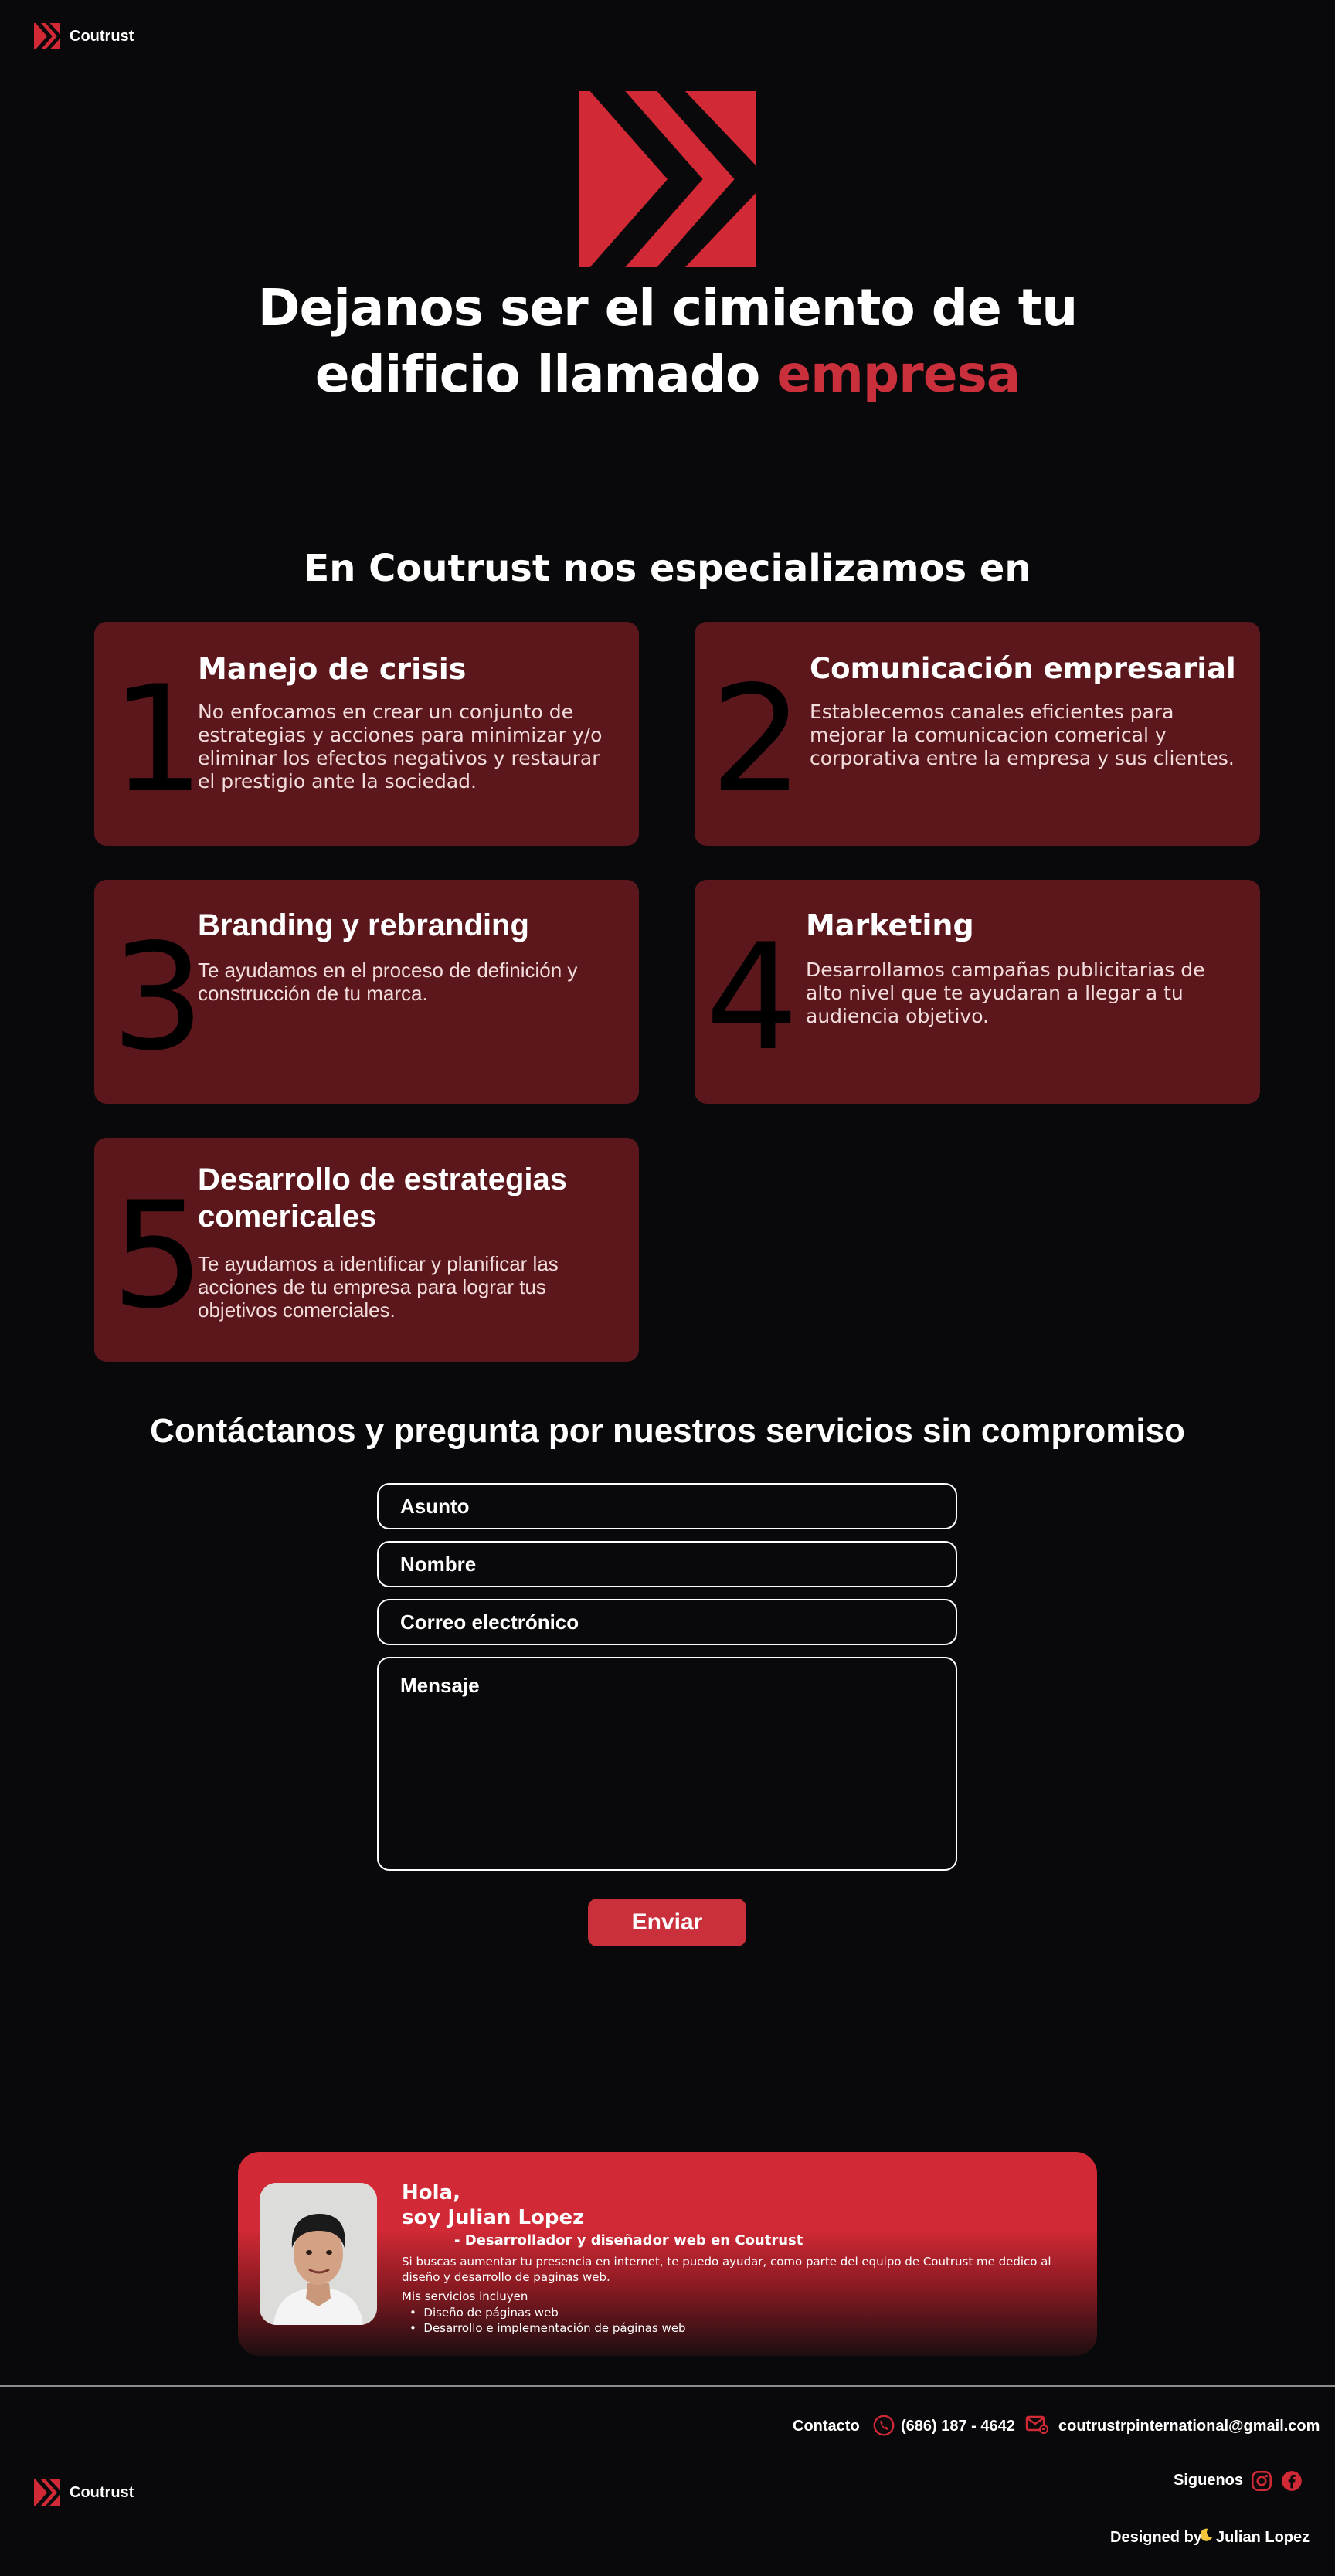  I want to click on hero-title-line2: edificio llamado, so click(537, 374).